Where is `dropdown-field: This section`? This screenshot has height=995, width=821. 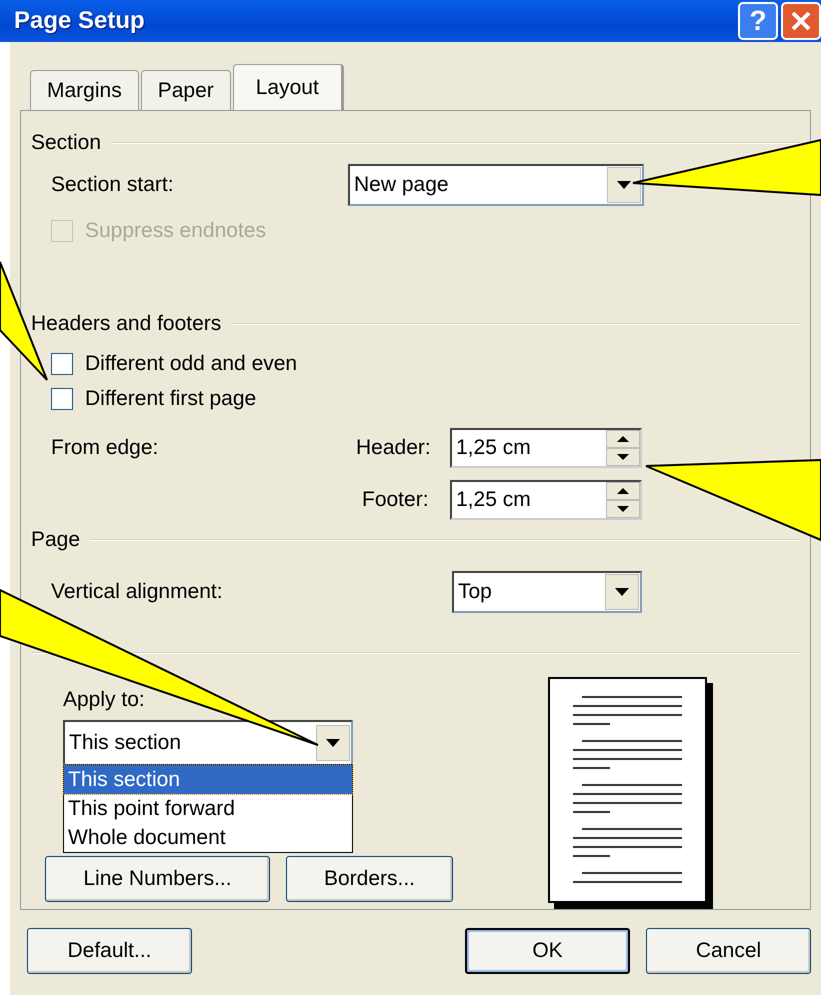 dropdown-field: This section is located at coordinates (208, 743).